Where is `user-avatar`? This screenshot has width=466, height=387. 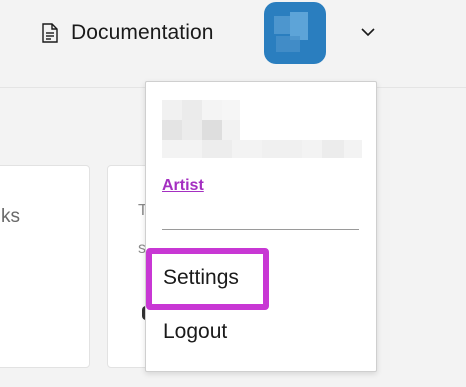
user-avatar is located at coordinates (295, 33).